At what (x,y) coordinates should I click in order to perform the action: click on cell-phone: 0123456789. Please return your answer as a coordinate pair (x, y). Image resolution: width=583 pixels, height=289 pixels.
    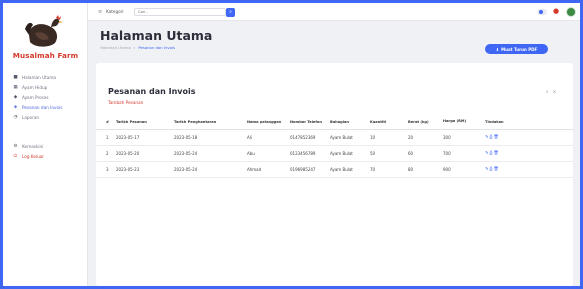
    Looking at the image, I should click on (307, 153).